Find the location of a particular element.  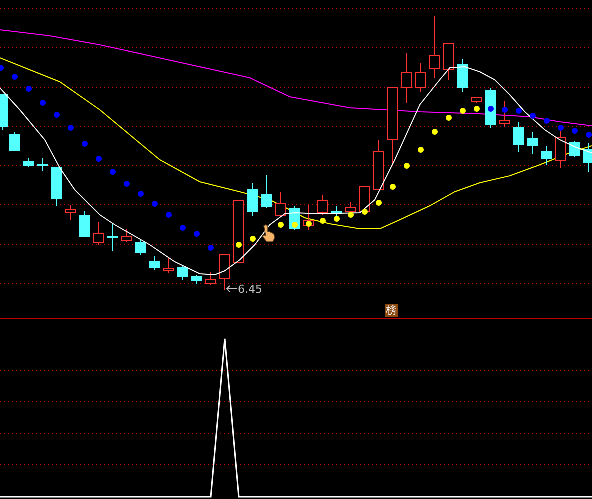

low-price-label: 6.45 is located at coordinates (250, 289).